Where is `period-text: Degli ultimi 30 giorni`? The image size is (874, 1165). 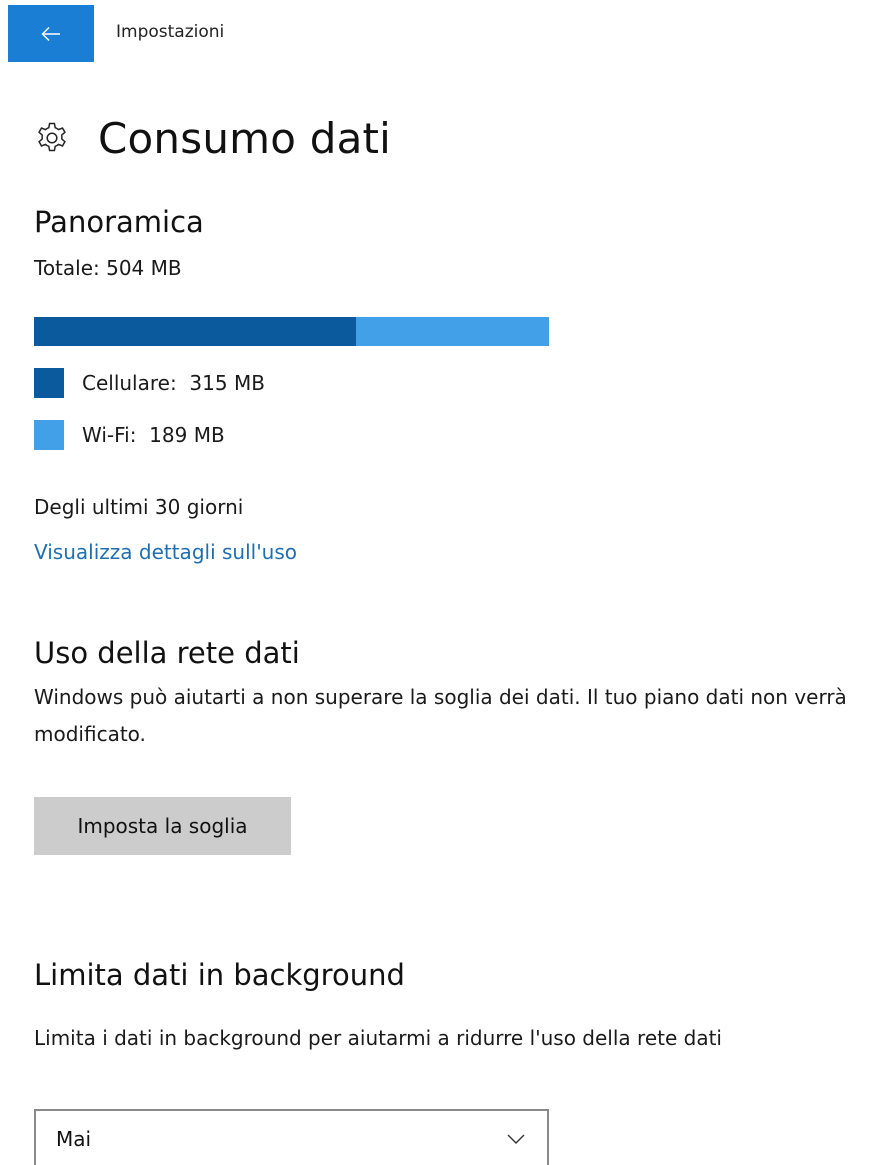 period-text: Degli ultimi 30 giorni is located at coordinates (139, 507).